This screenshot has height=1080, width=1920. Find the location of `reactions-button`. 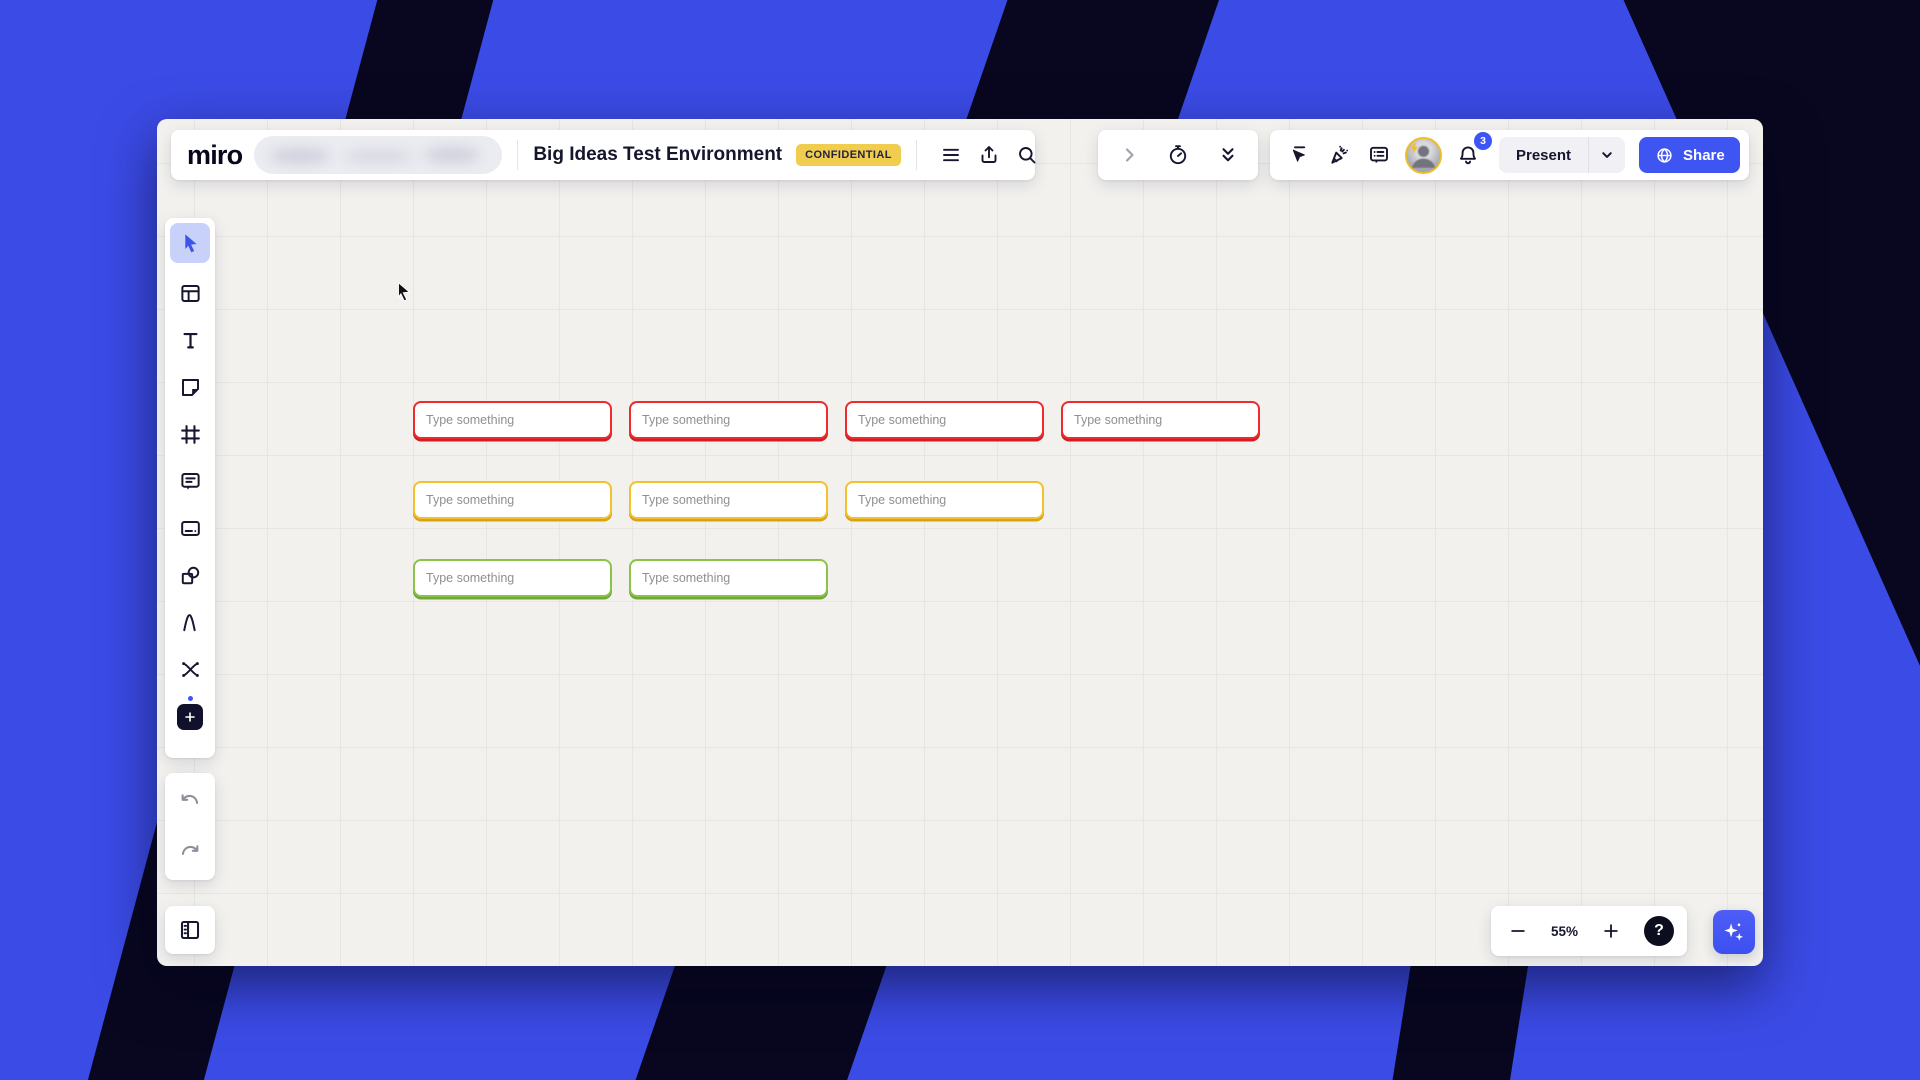

reactions-button is located at coordinates (1339, 155).